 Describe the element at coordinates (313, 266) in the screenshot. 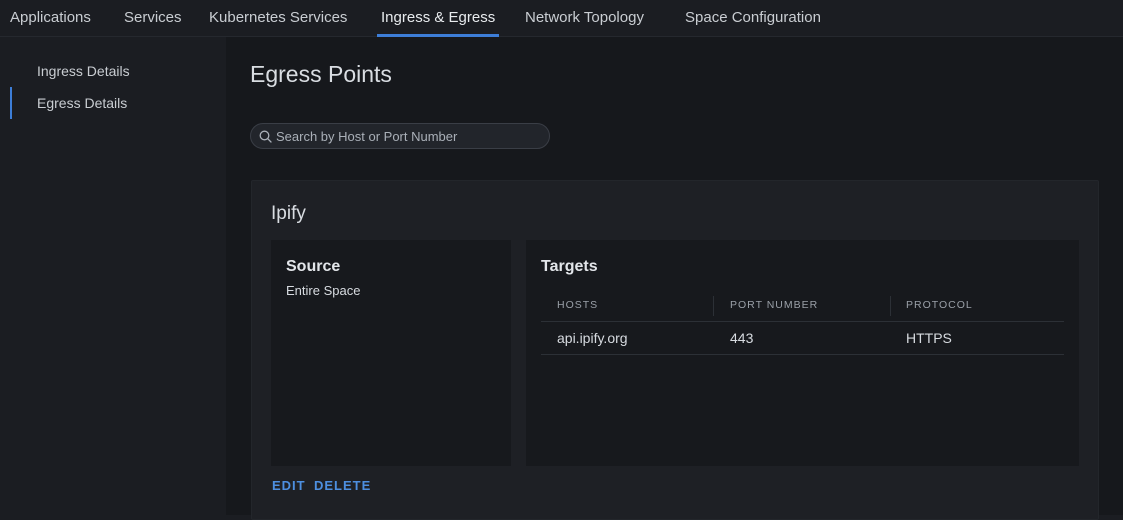

I see `source-heading: Source` at that location.